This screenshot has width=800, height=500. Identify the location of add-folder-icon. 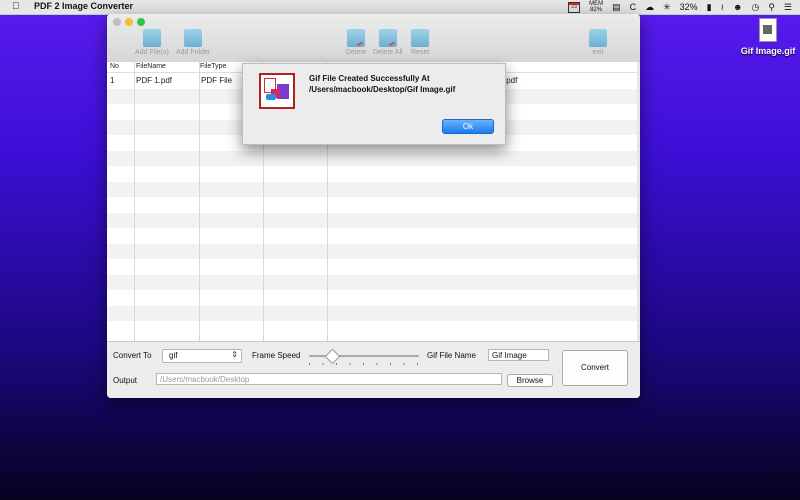
(193, 38).